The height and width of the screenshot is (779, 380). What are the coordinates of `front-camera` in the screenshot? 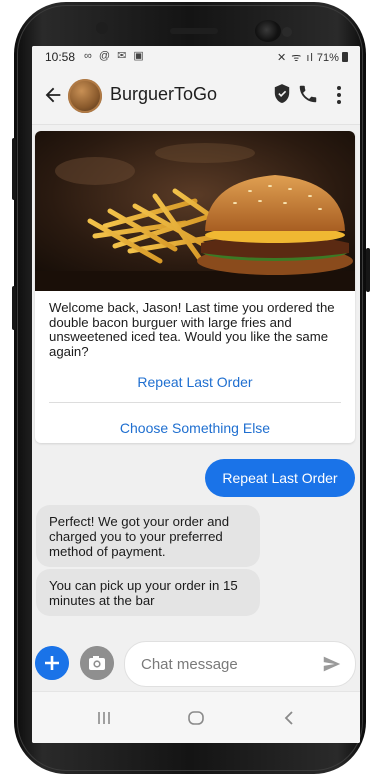 It's located at (268, 31).